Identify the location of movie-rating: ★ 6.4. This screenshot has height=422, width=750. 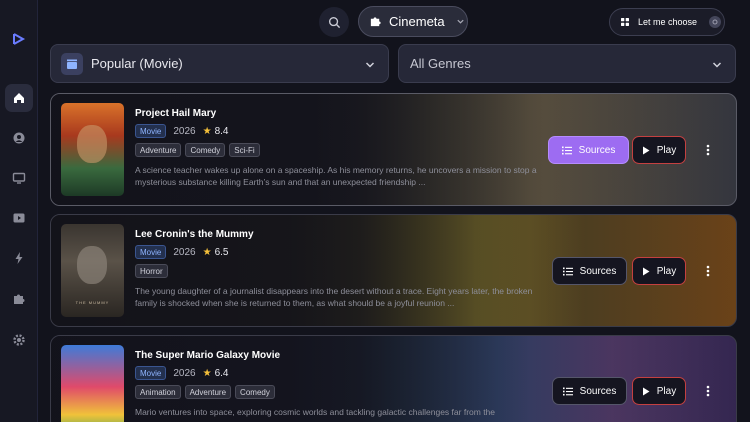
(216, 373).